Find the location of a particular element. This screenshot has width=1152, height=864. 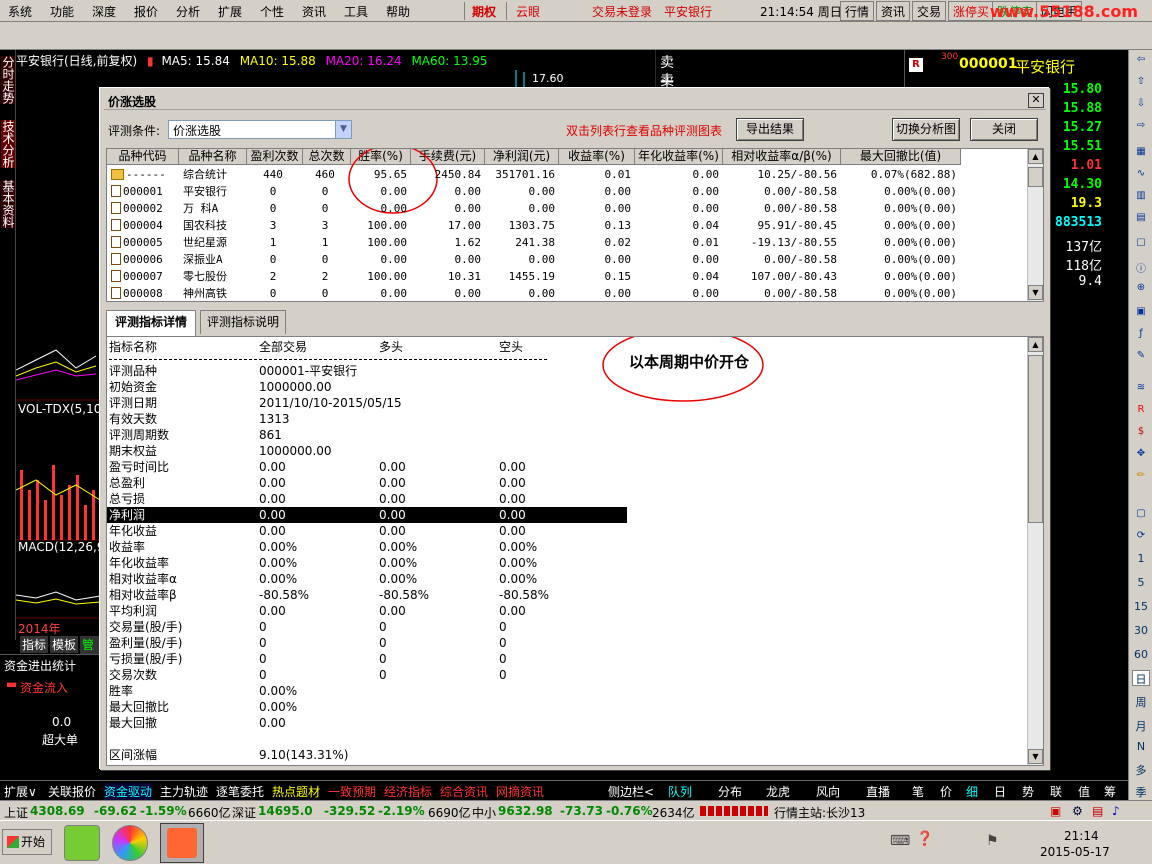

detail-row: 亏损量(股/手) 0 0 0 is located at coordinates (367, 659).